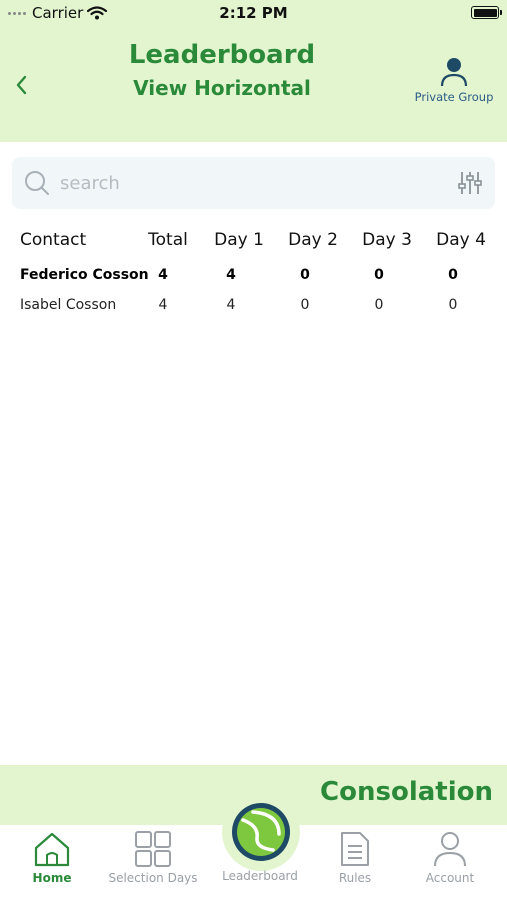 Image resolution: width=507 pixels, height=900 pixels. Describe the element at coordinates (260, 876) in the screenshot. I see `tab-leaderboard-label: Leaderboard` at that location.